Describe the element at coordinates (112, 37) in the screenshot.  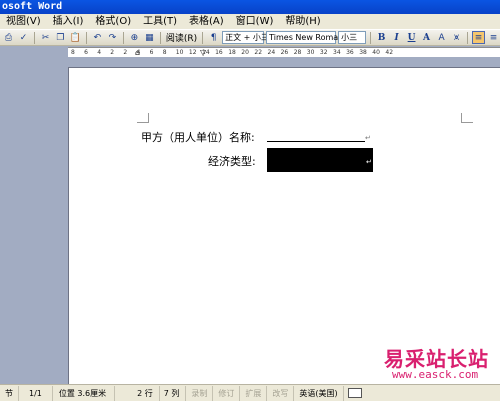
I see `redo-icon: ↷` at that location.